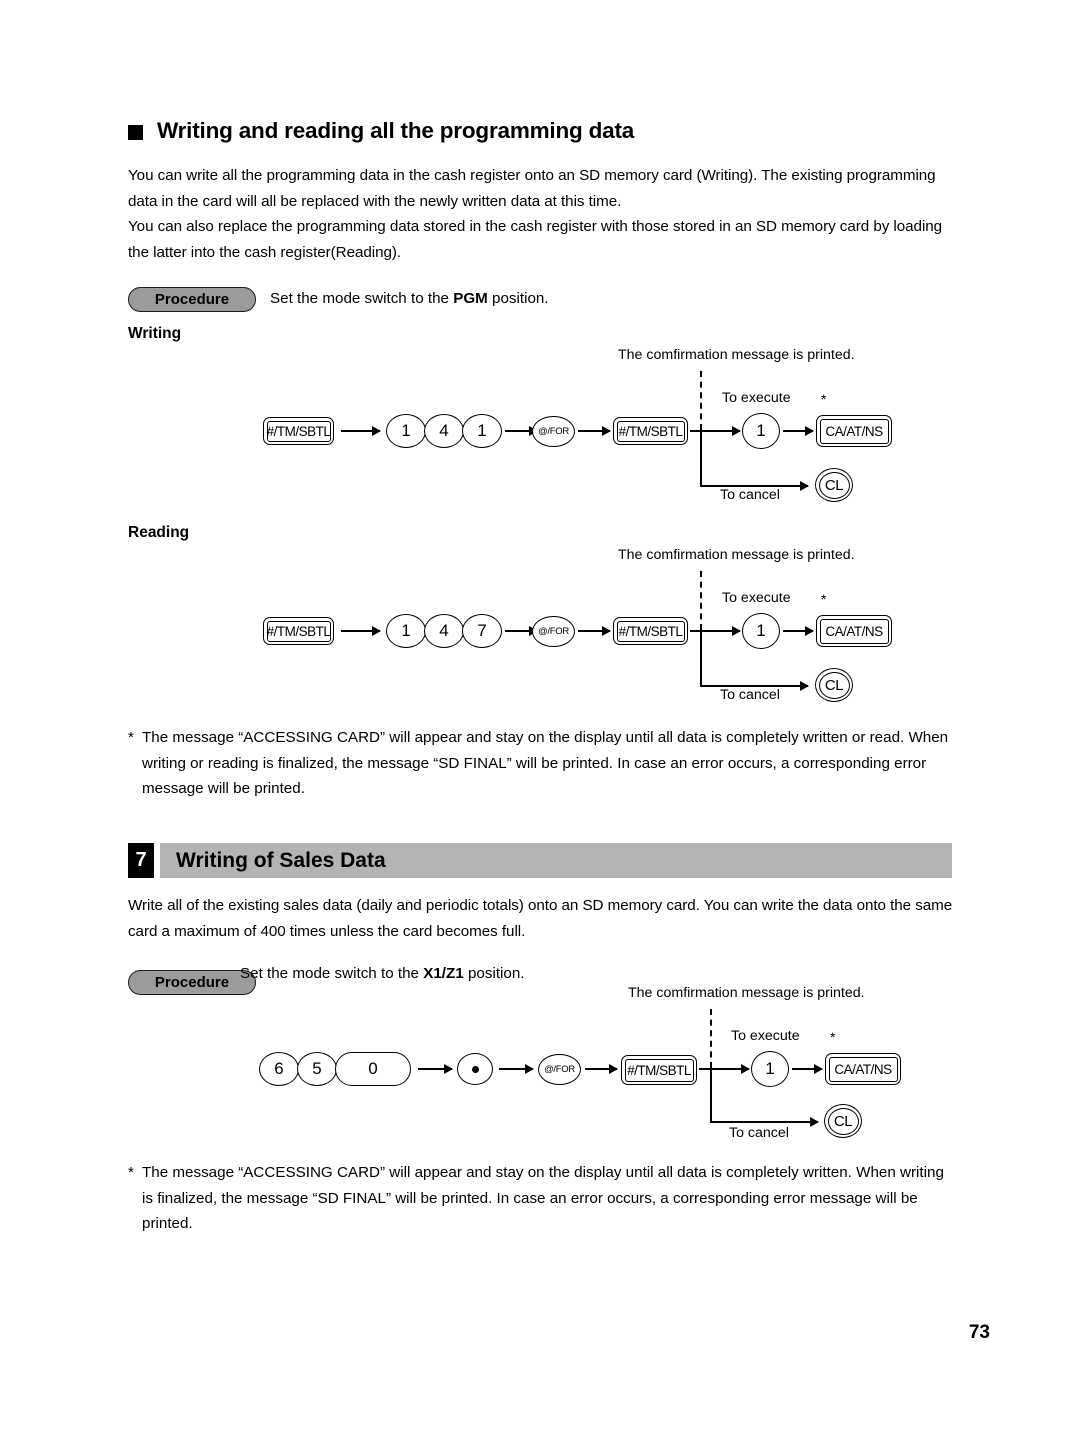 This screenshot has height=1454, width=1080. Describe the element at coordinates (135, 132) in the screenshot. I see `square-bullet-icon` at that location.